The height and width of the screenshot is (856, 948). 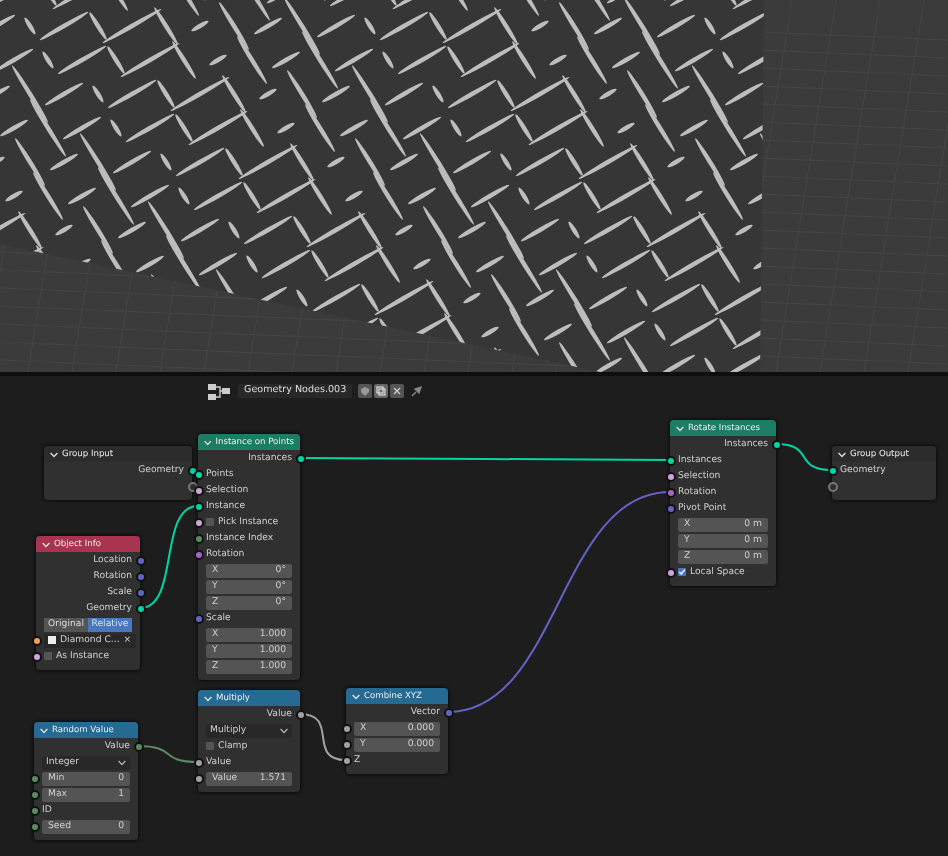 I want to click on close-icon, so click(x=397, y=391).